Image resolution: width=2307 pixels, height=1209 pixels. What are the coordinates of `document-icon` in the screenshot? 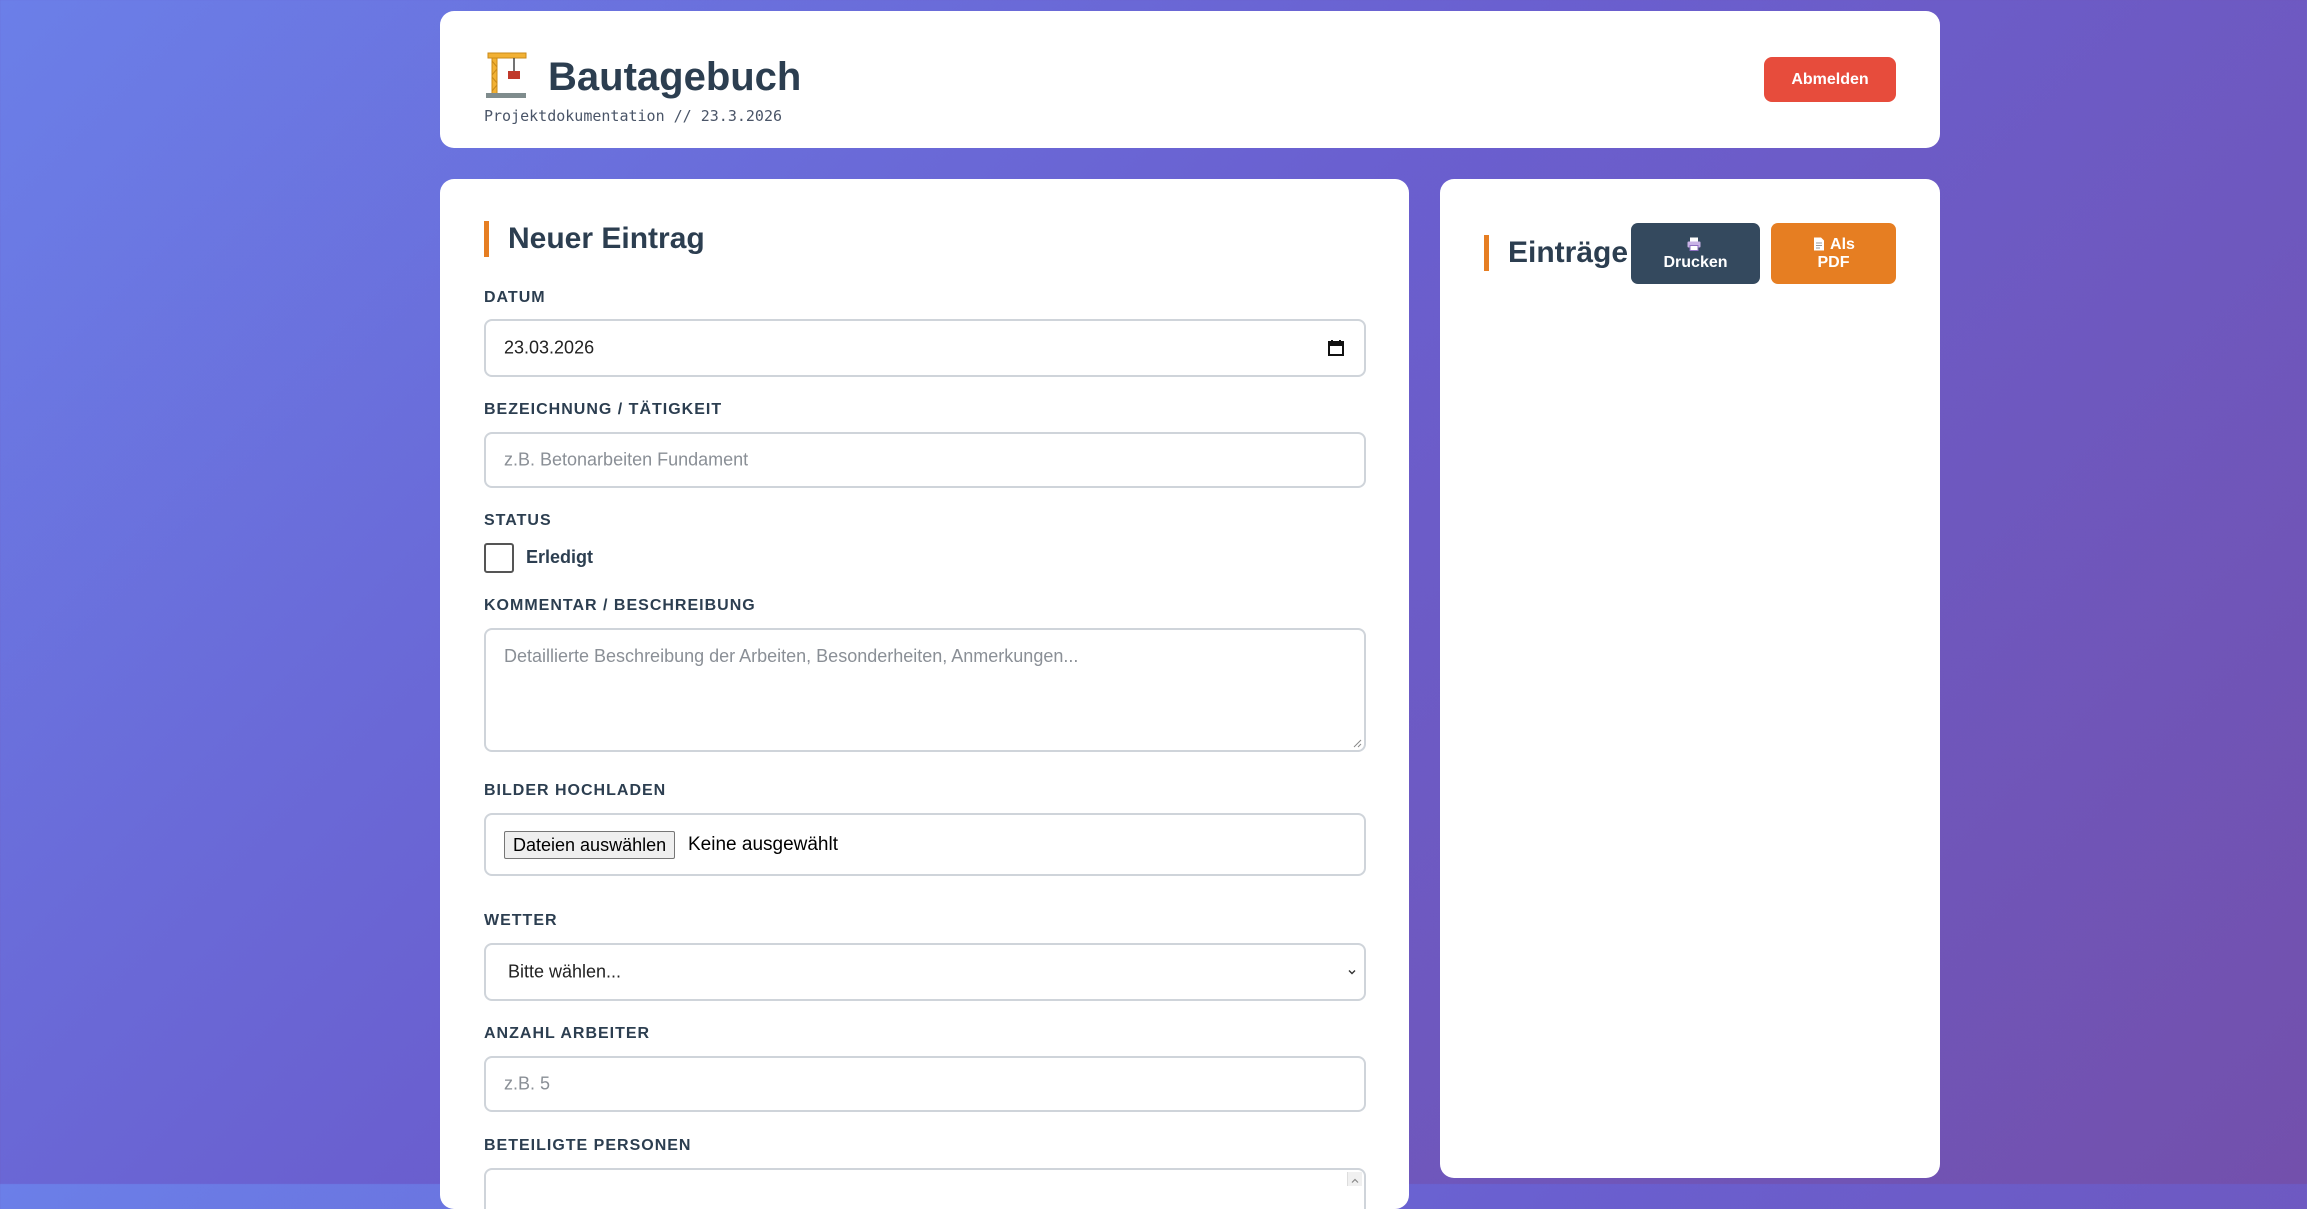 It's located at (1819, 243).